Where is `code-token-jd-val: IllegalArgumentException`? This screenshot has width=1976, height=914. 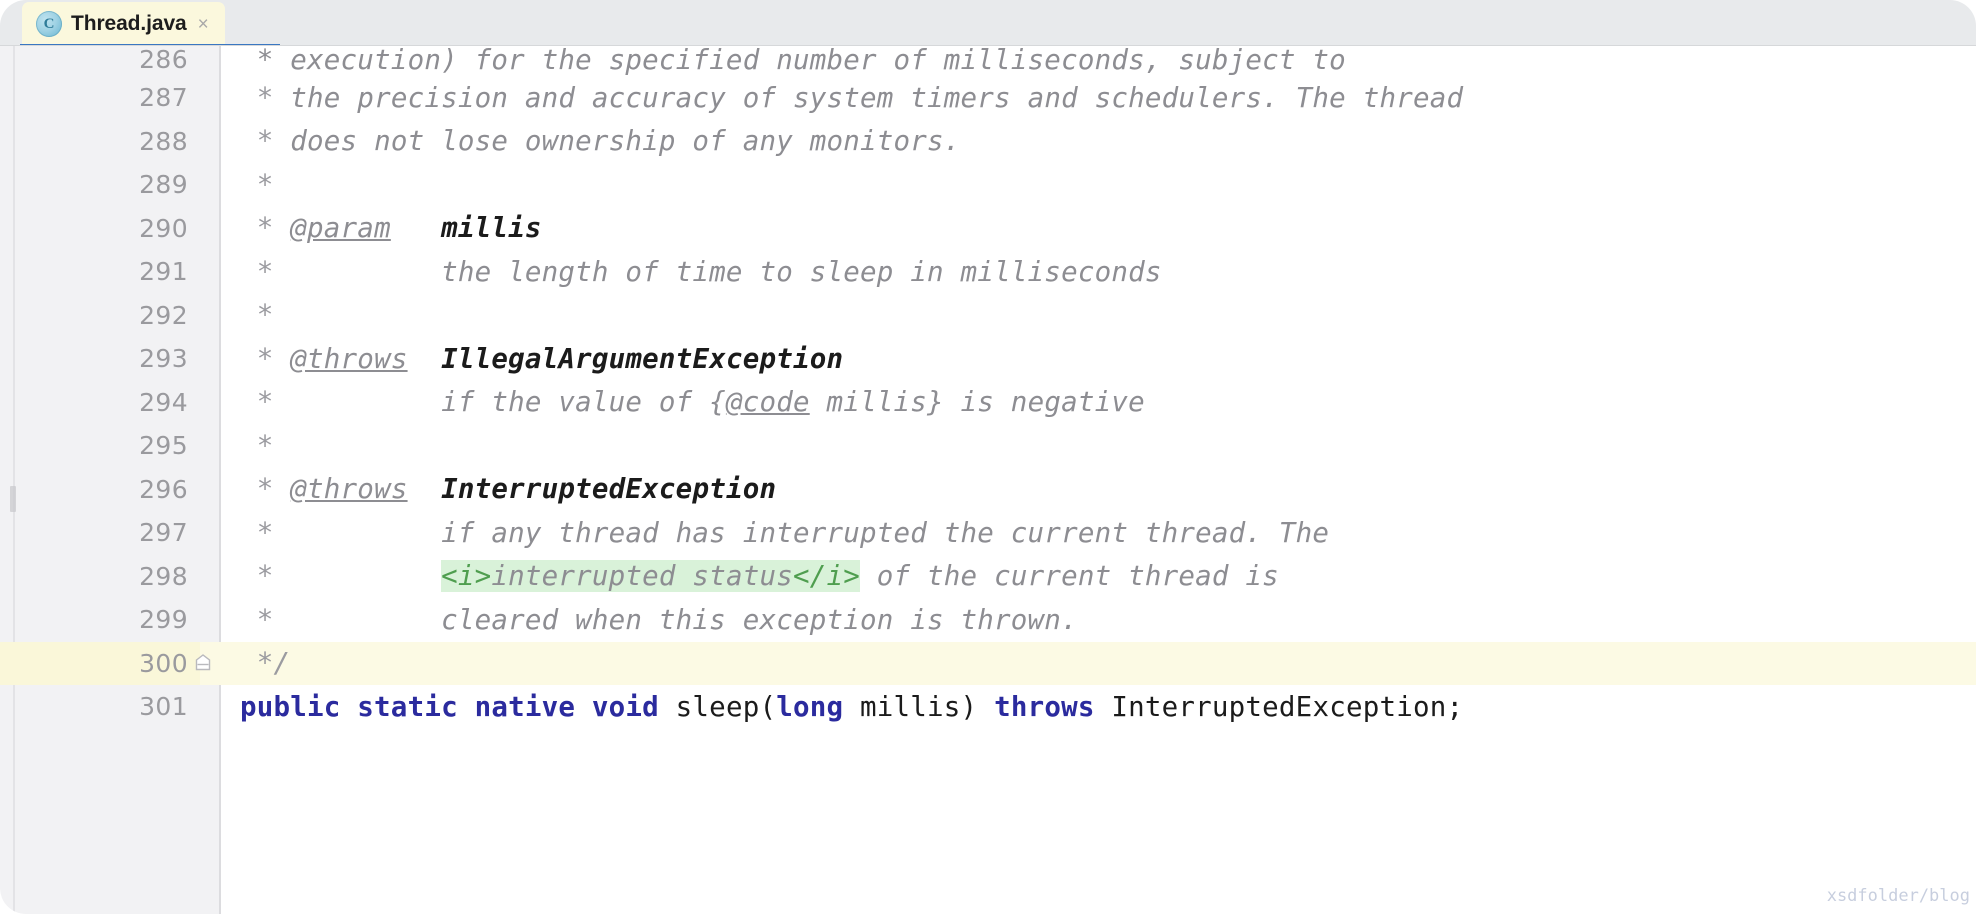
code-token-jd-val: IllegalArgumentException is located at coordinates (642, 358).